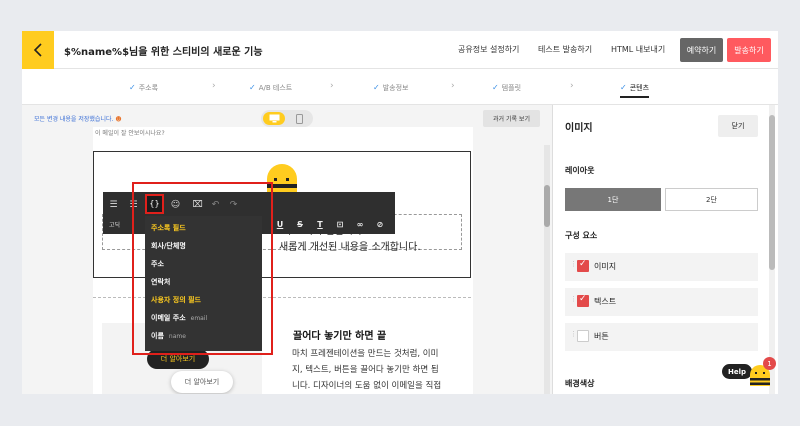 This screenshot has width=800, height=426. What do you see at coordinates (488, 49) in the screenshot?
I see `share-settings-link: 공유정보 설정하기` at bounding box center [488, 49].